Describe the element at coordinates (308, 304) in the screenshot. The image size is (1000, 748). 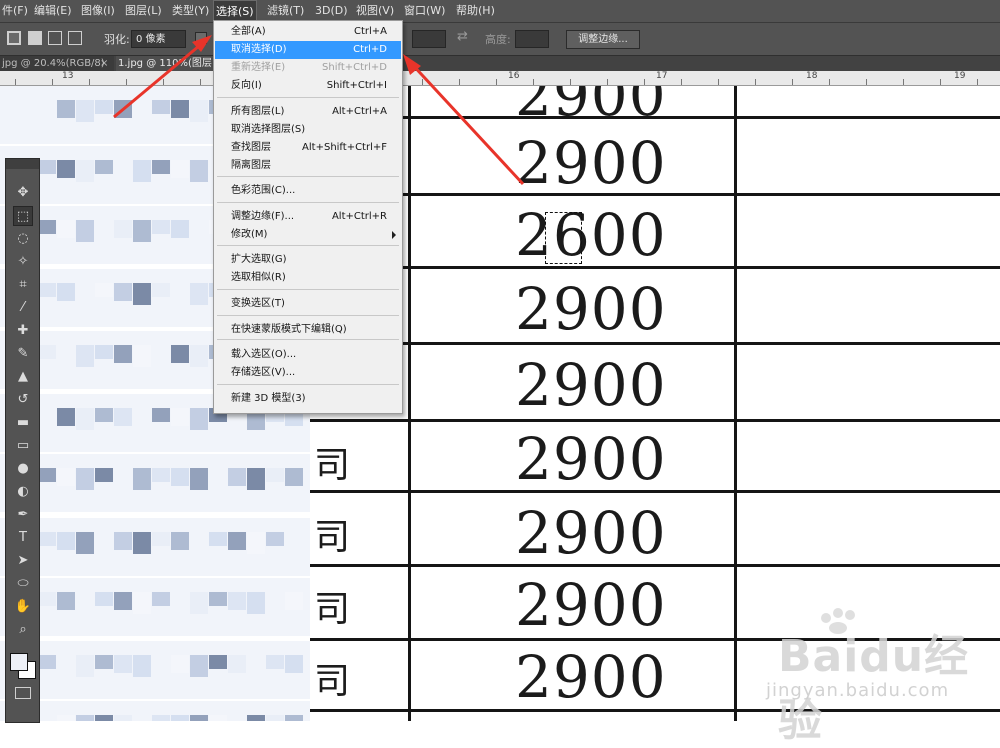
I see `select-menu-item: 变换选区(T)` at that location.